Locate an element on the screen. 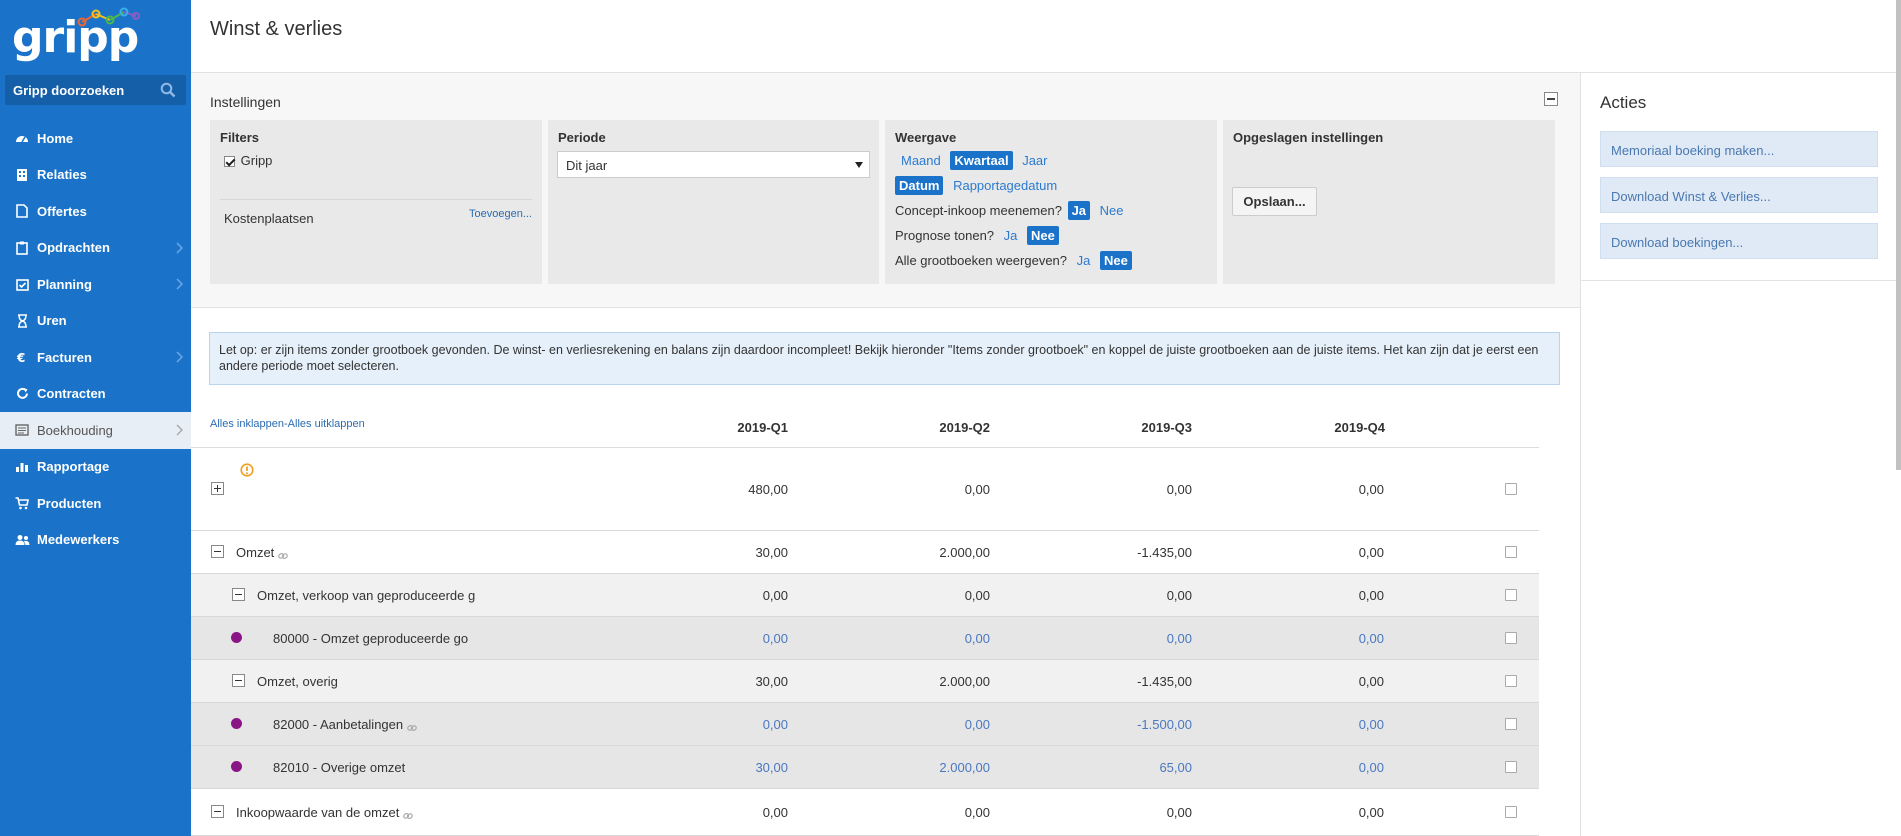  alle-no-option: Nee is located at coordinates (1116, 260).